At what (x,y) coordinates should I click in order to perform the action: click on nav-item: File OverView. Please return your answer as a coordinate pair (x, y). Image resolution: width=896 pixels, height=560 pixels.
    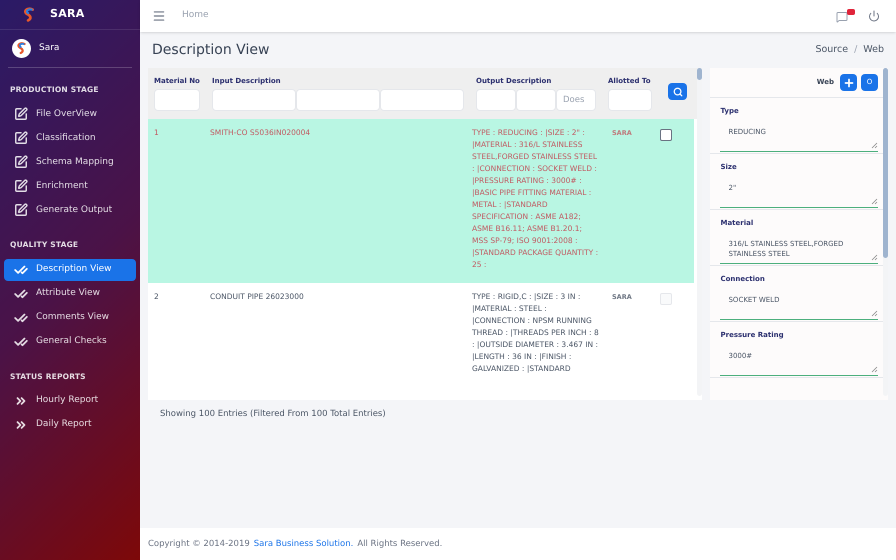
    Looking at the image, I should click on (70, 114).